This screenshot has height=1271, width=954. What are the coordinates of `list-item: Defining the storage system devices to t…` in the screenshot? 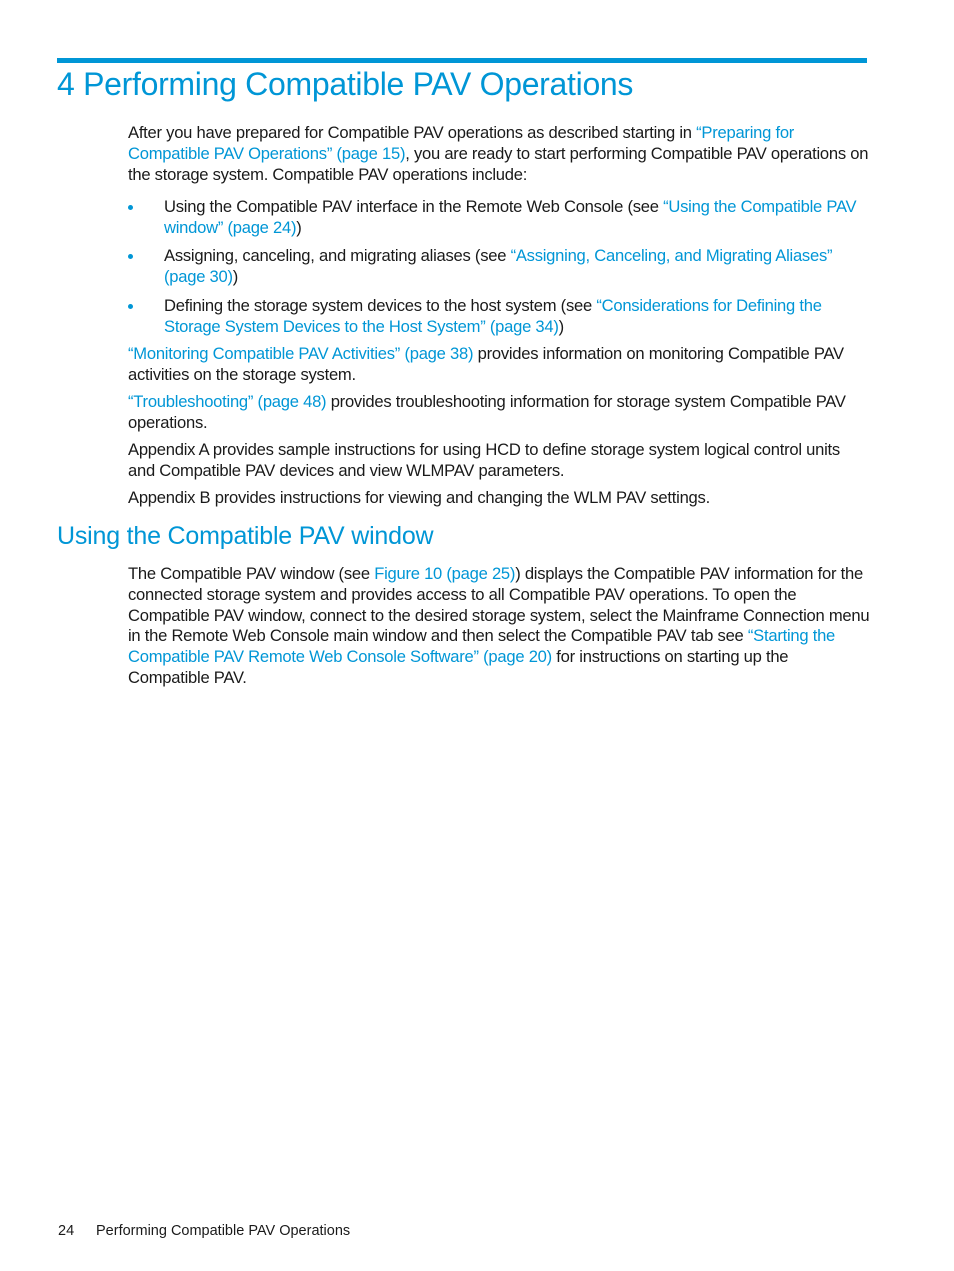 It's located at (499, 317).